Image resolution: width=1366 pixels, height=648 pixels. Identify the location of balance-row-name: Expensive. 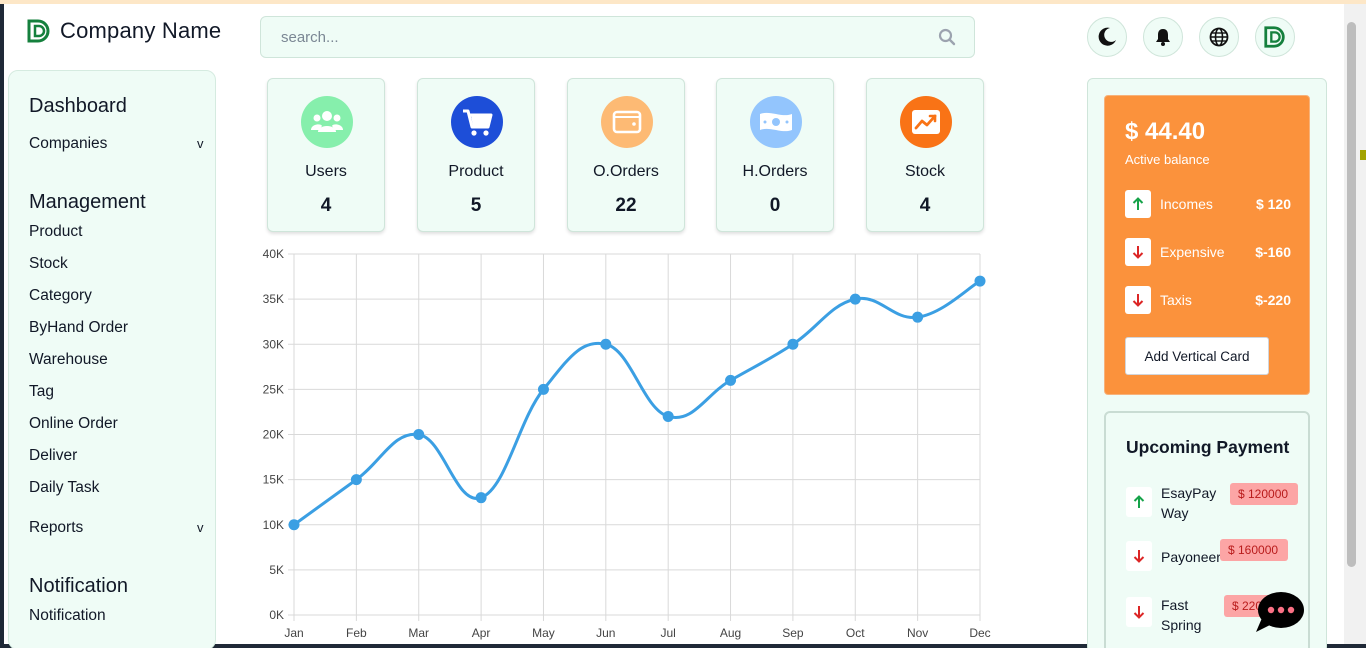
(1192, 252).